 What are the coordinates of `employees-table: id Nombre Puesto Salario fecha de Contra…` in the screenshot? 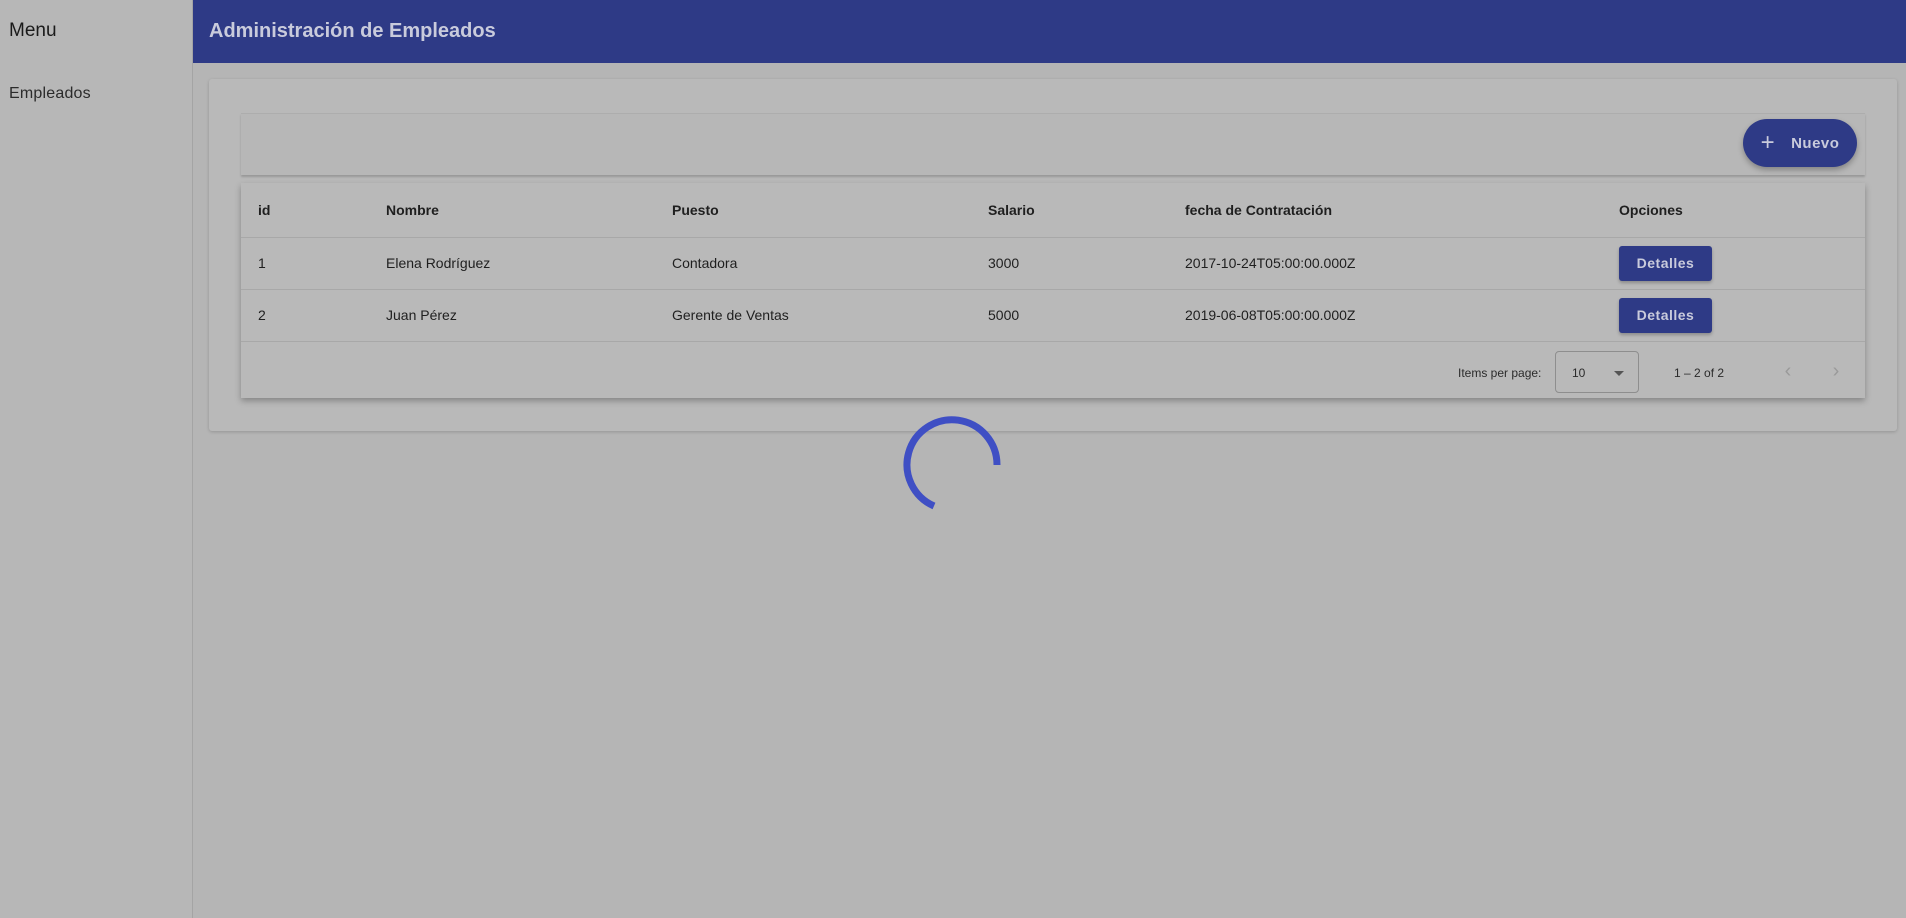 It's located at (1053, 262).